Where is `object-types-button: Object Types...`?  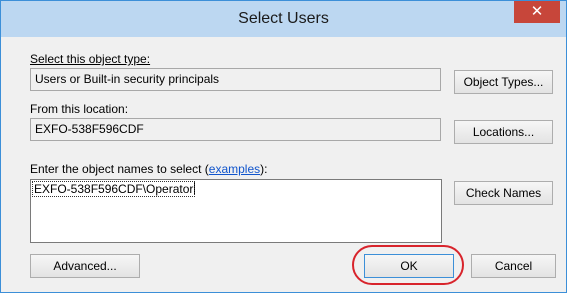 object-types-button: Object Types... is located at coordinates (503, 82).